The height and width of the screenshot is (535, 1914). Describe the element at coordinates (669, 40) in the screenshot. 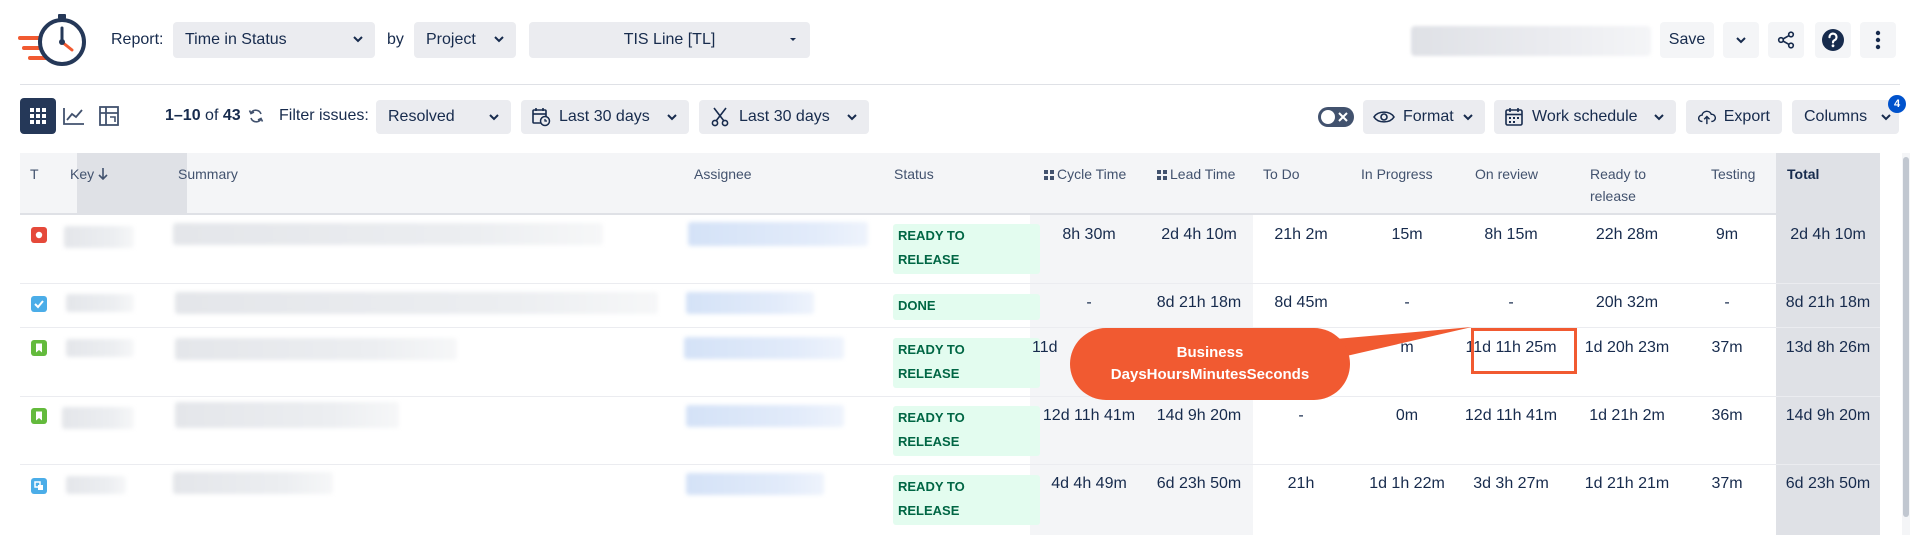

I see `project-select: TIS Line [TL]` at that location.